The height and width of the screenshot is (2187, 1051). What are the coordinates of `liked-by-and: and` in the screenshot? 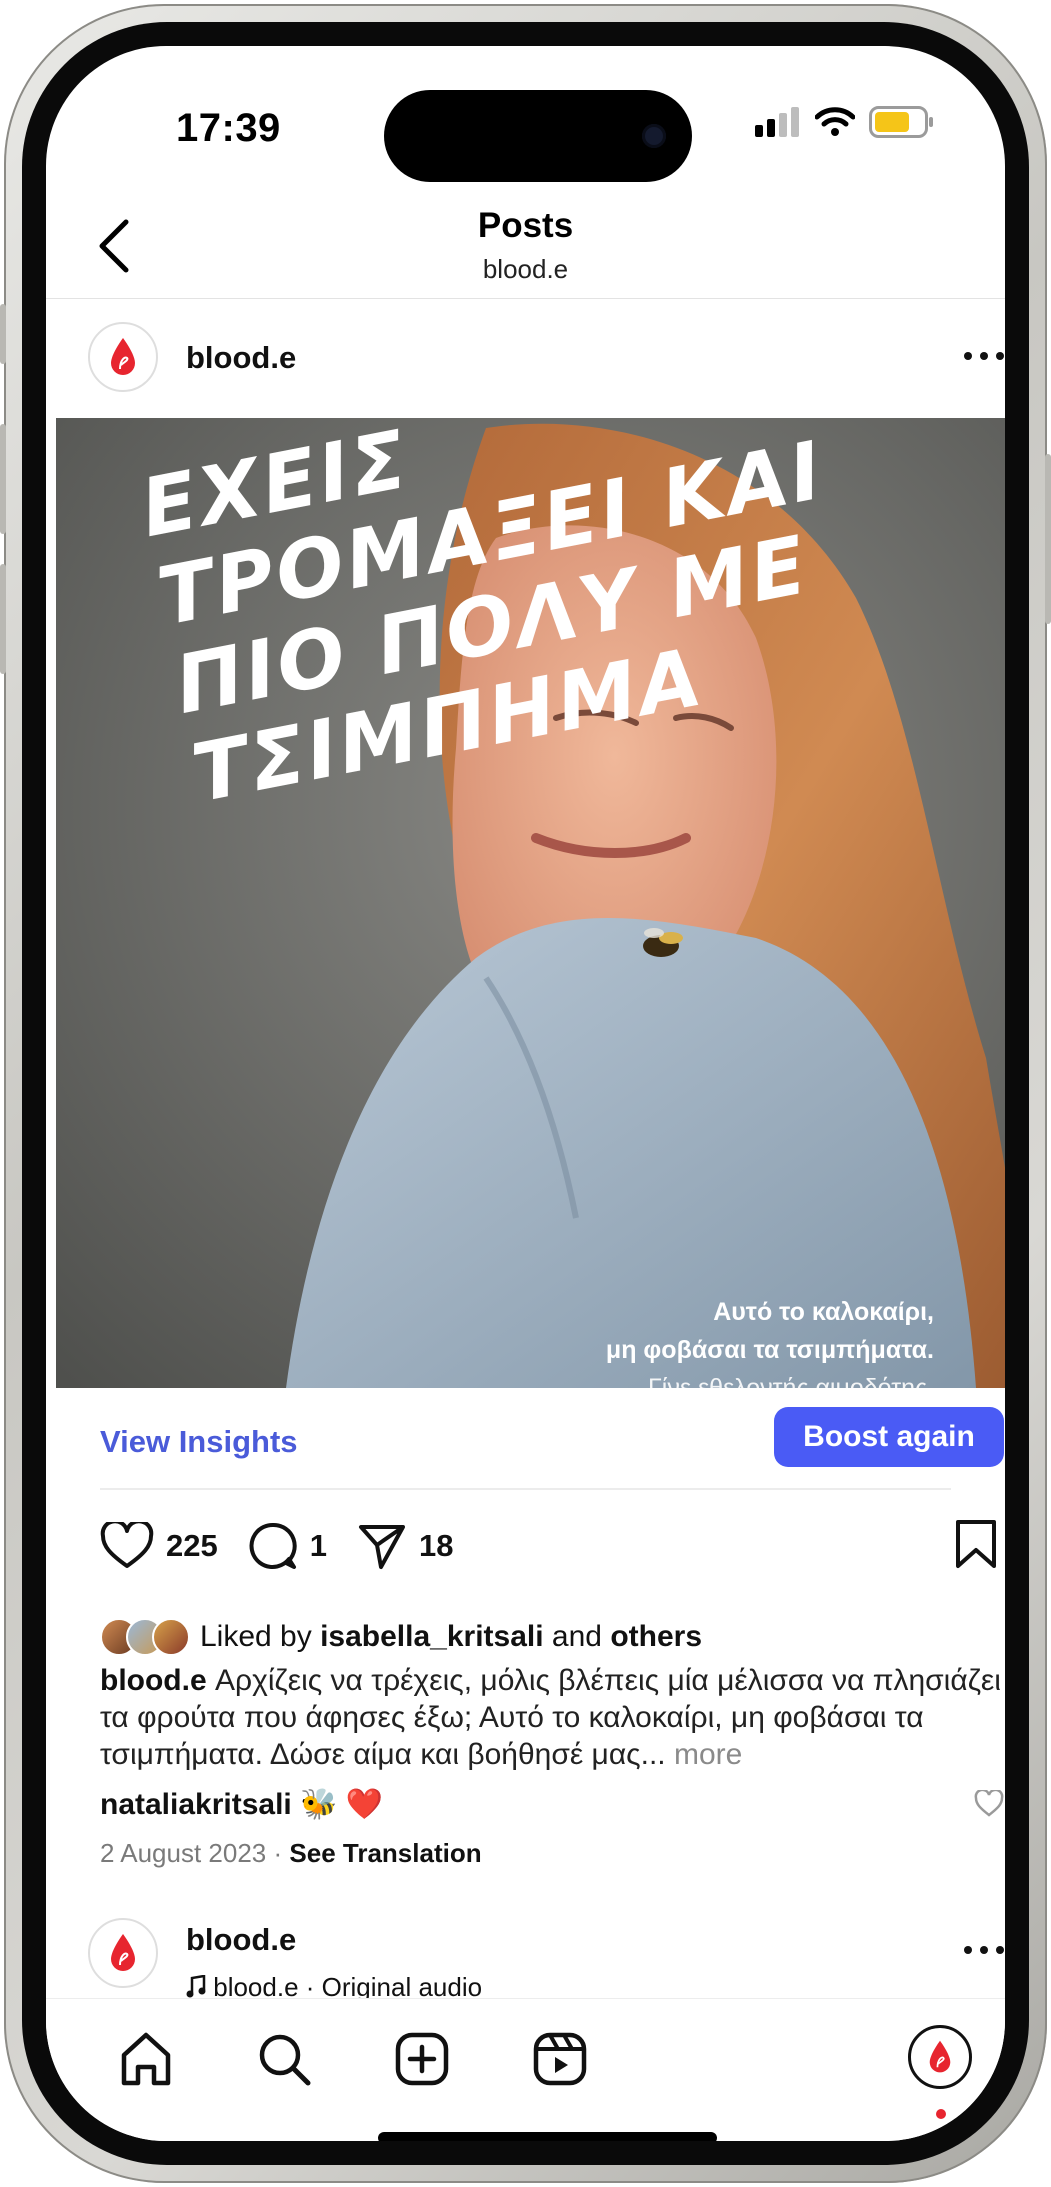 It's located at (576, 1636).